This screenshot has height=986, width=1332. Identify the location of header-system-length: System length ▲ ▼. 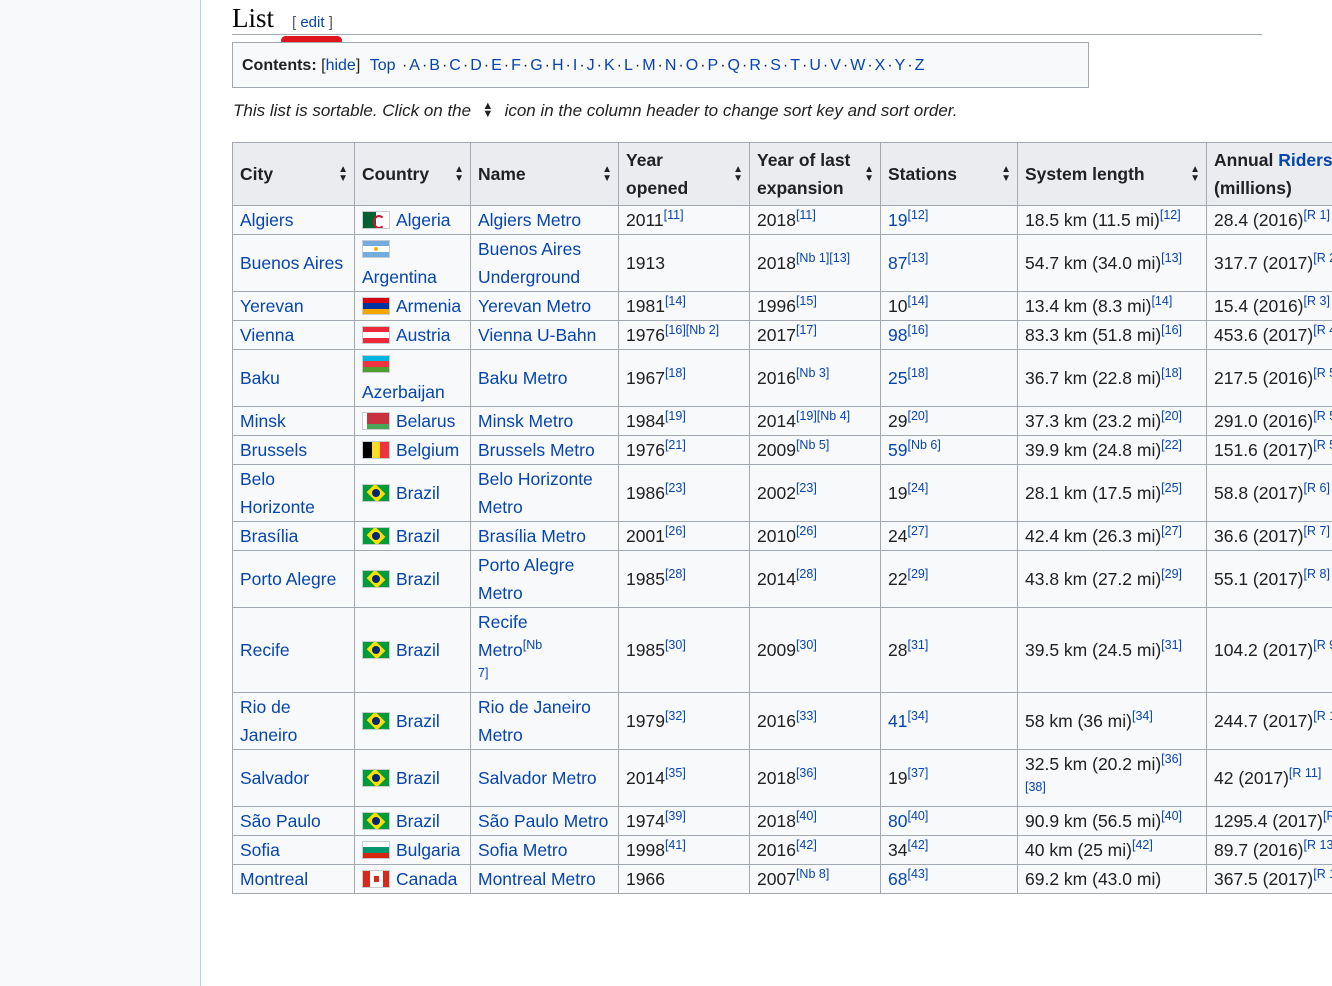
(1112, 174).